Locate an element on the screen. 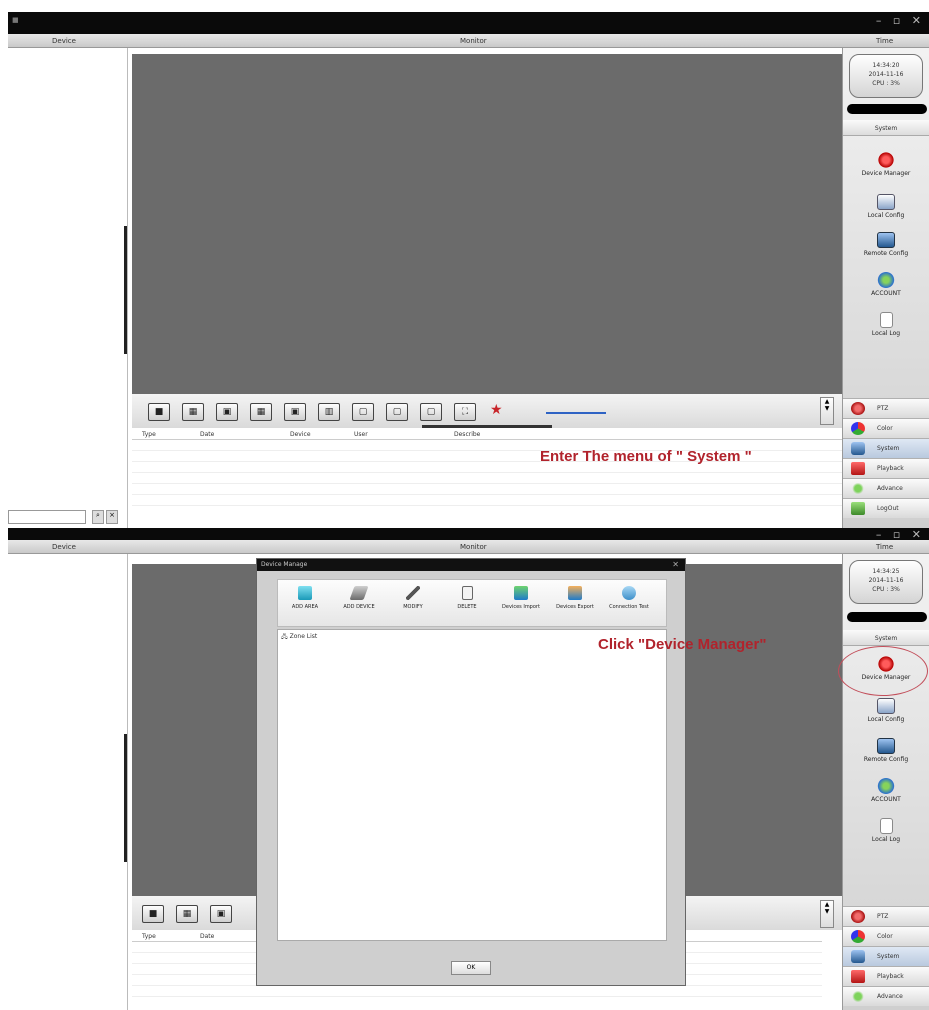 The image size is (929, 1010). devices-import-label: Devices Import is located at coordinates (521, 607).